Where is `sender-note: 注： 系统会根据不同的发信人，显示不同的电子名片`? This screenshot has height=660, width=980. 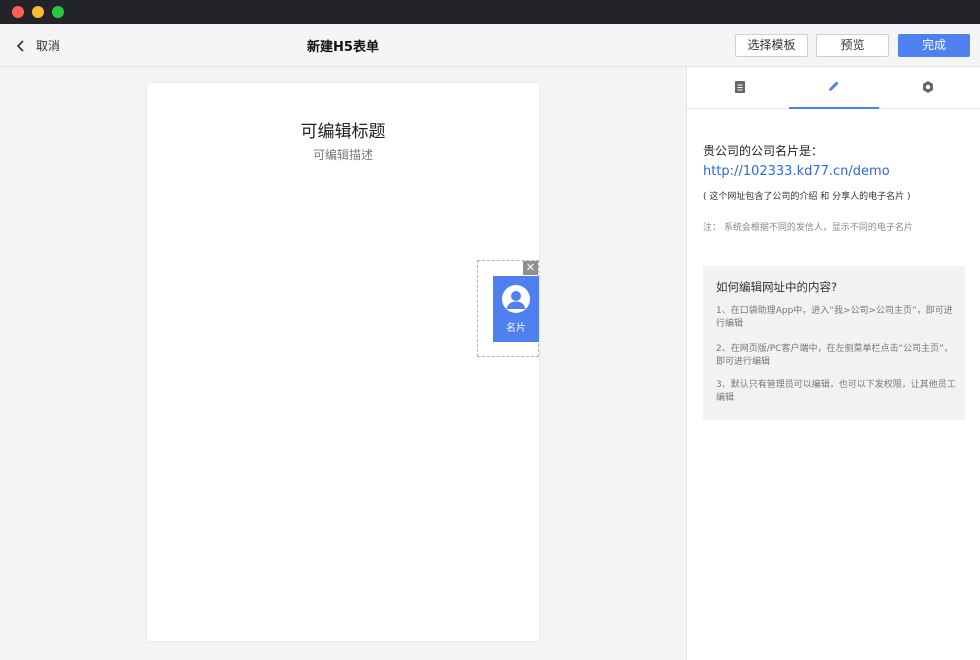 sender-note: 注： 系统会根据不同的发信人，显示不同的电子名片 is located at coordinates (808, 228).